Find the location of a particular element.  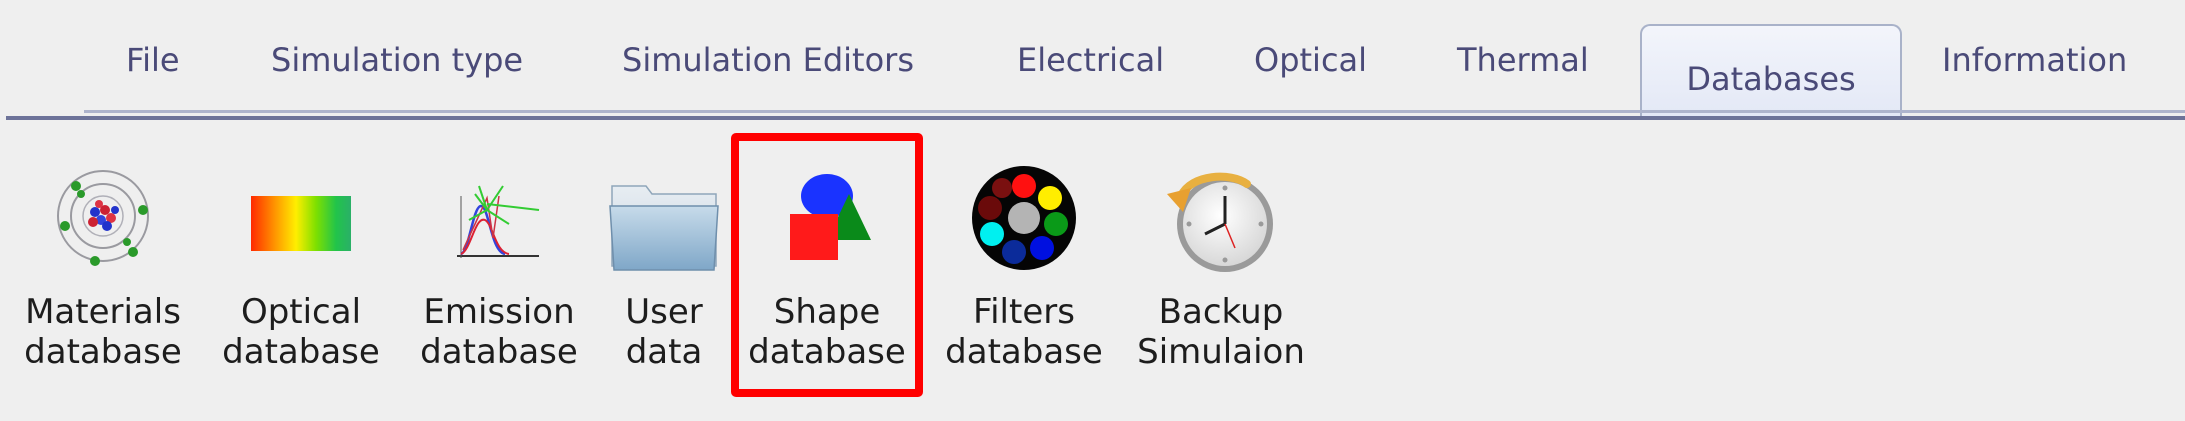

backup-simulation-button: Backup Simulaion is located at coordinates (1221, 276).